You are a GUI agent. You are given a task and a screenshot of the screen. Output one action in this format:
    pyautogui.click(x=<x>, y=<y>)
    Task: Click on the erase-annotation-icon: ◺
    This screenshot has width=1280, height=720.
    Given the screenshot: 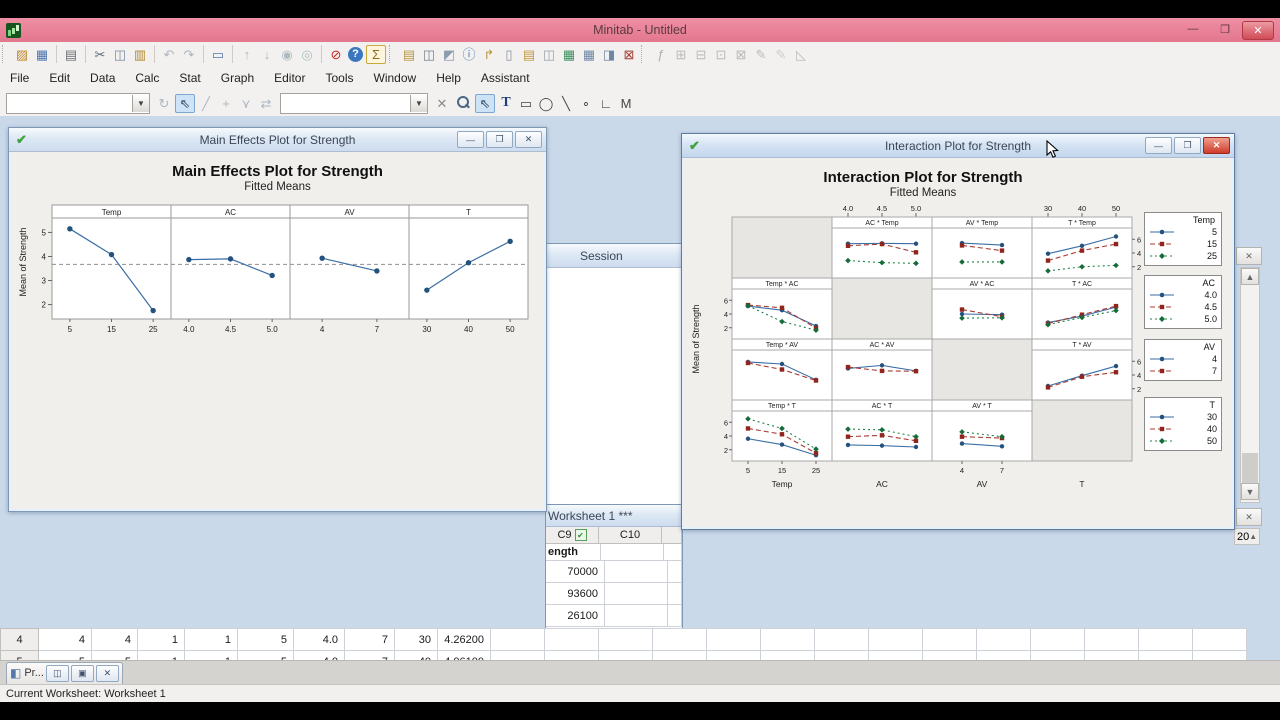 What is the action you would take?
    pyautogui.click(x=801, y=54)
    